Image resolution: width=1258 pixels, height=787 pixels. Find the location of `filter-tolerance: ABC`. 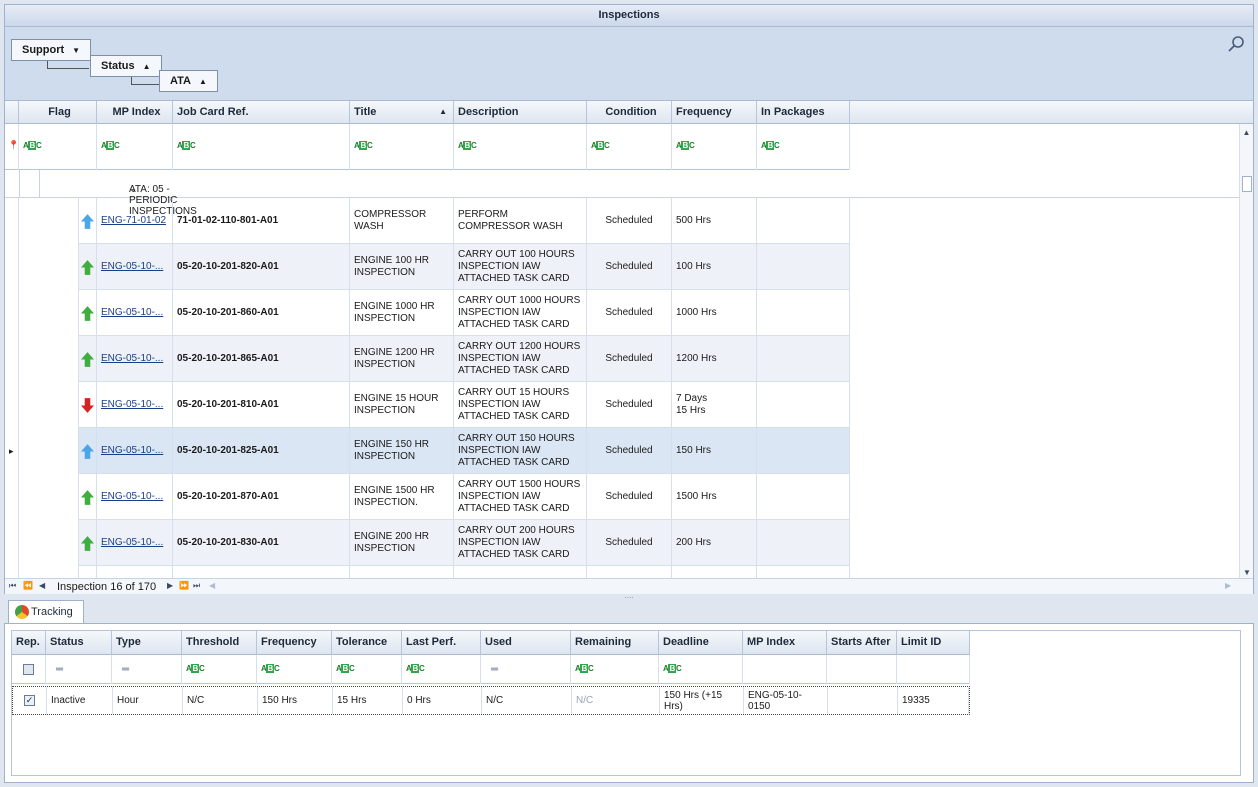

filter-tolerance: ABC is located at coordinates (367, 669).